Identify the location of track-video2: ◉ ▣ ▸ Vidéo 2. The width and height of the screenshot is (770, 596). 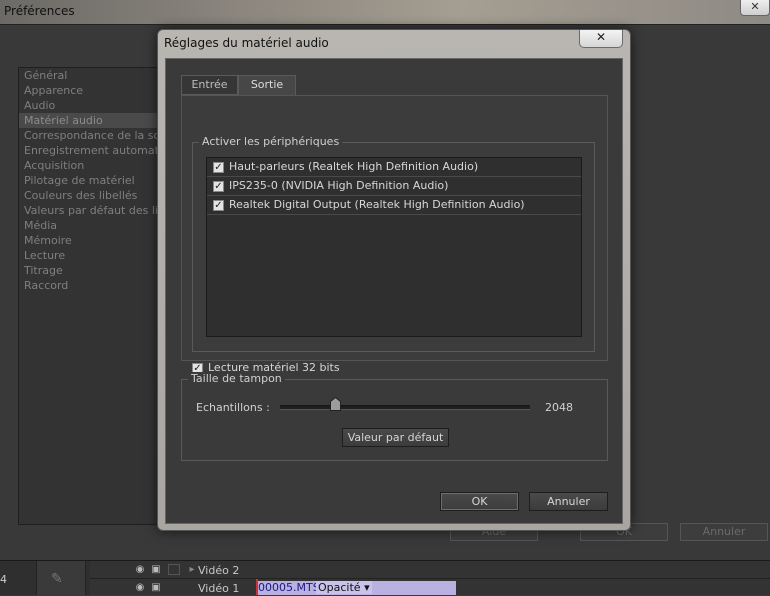
(430, 570).